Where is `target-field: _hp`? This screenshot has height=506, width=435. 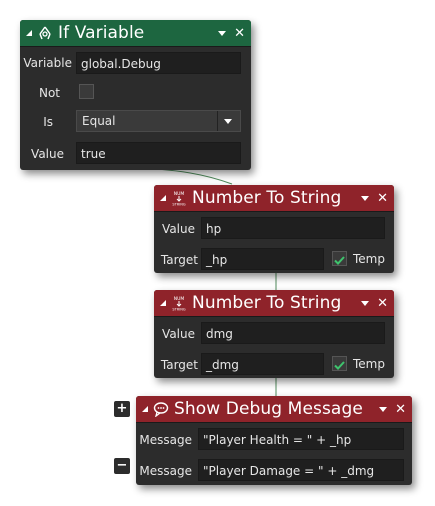 target-field: _hp is located at coordinates (262, 259).